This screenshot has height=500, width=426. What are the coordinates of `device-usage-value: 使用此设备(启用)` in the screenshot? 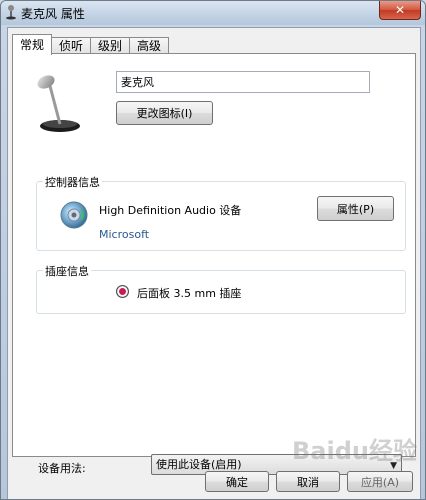 It's located at (199, 464).